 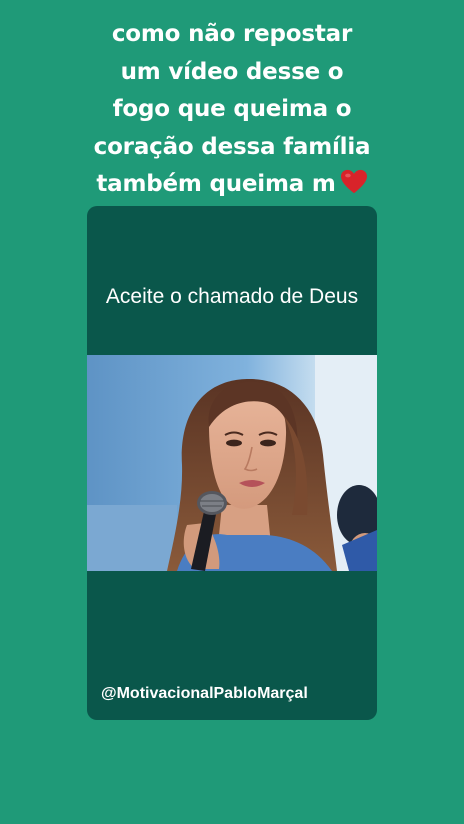 I want to click on caption-line-5: também queima m, so click(x=216, y=184).